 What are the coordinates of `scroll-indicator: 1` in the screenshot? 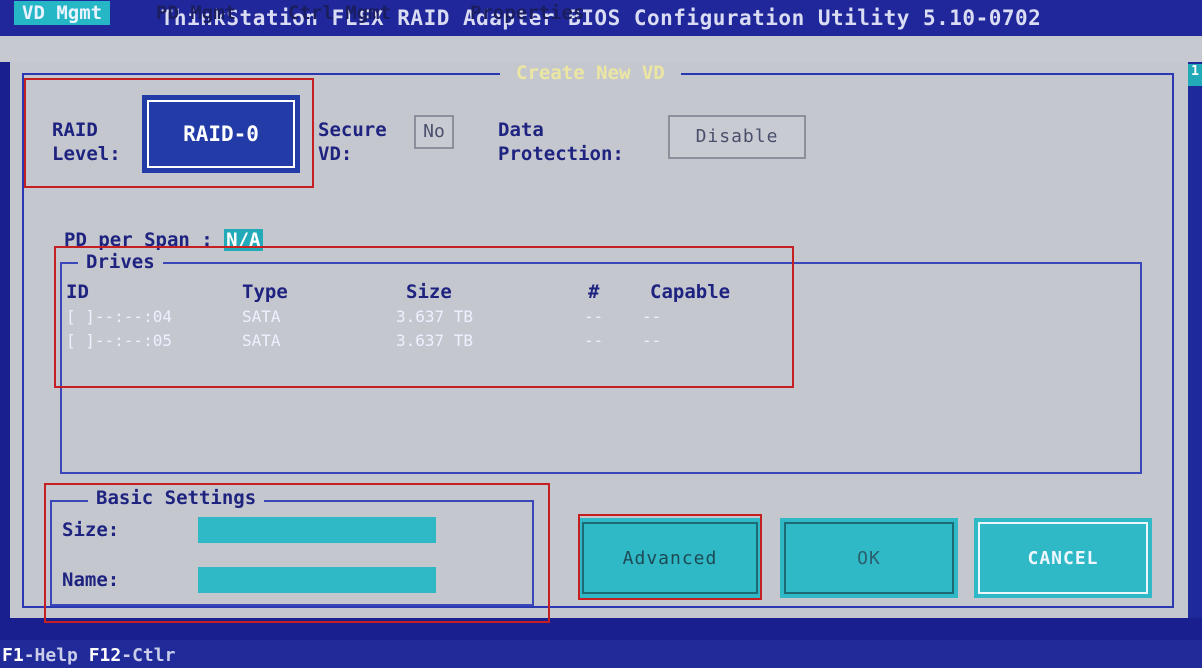 It's located at (1195, 75).